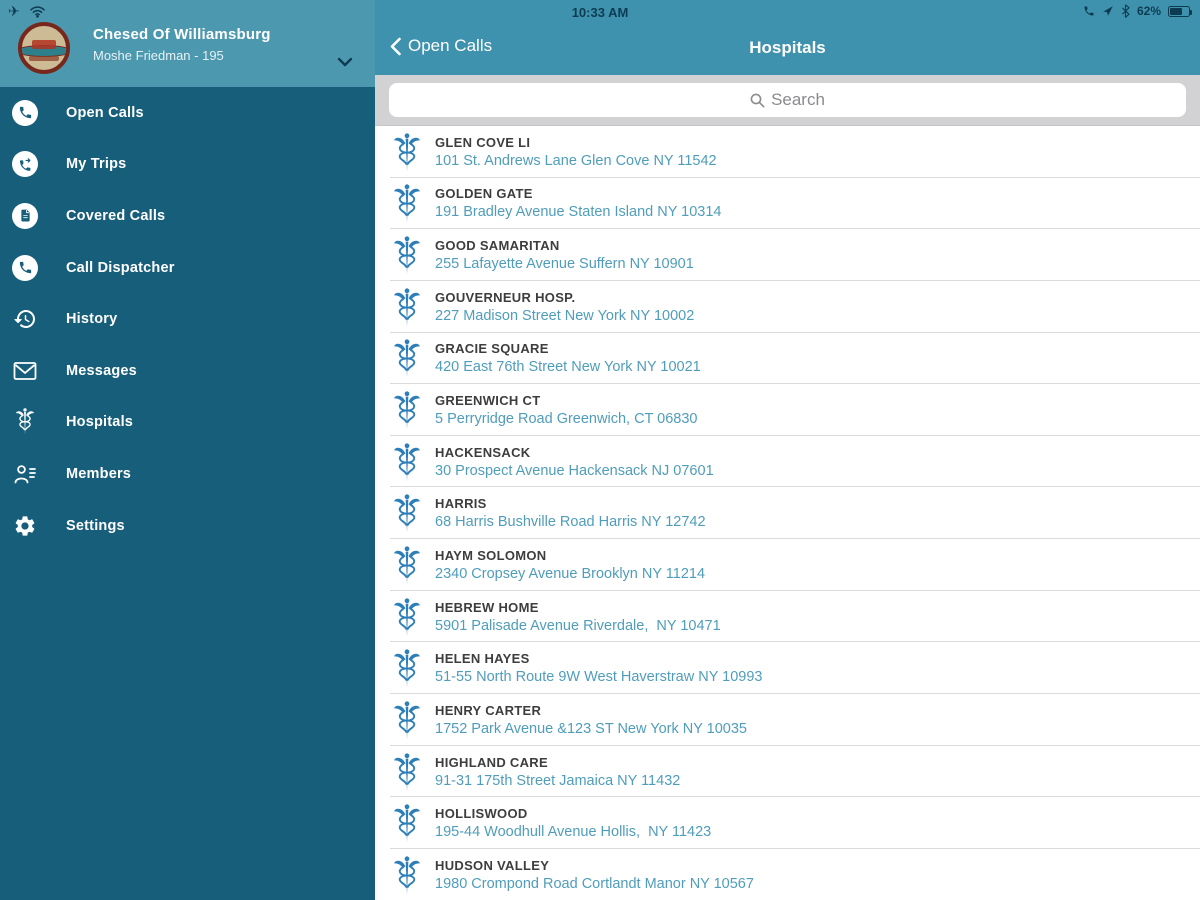 This screenshot has height=900, width=1200. What do you see at coordinates (25, 319) in the screenshot?
I see `history-icon` at bounding box center [25, 319].